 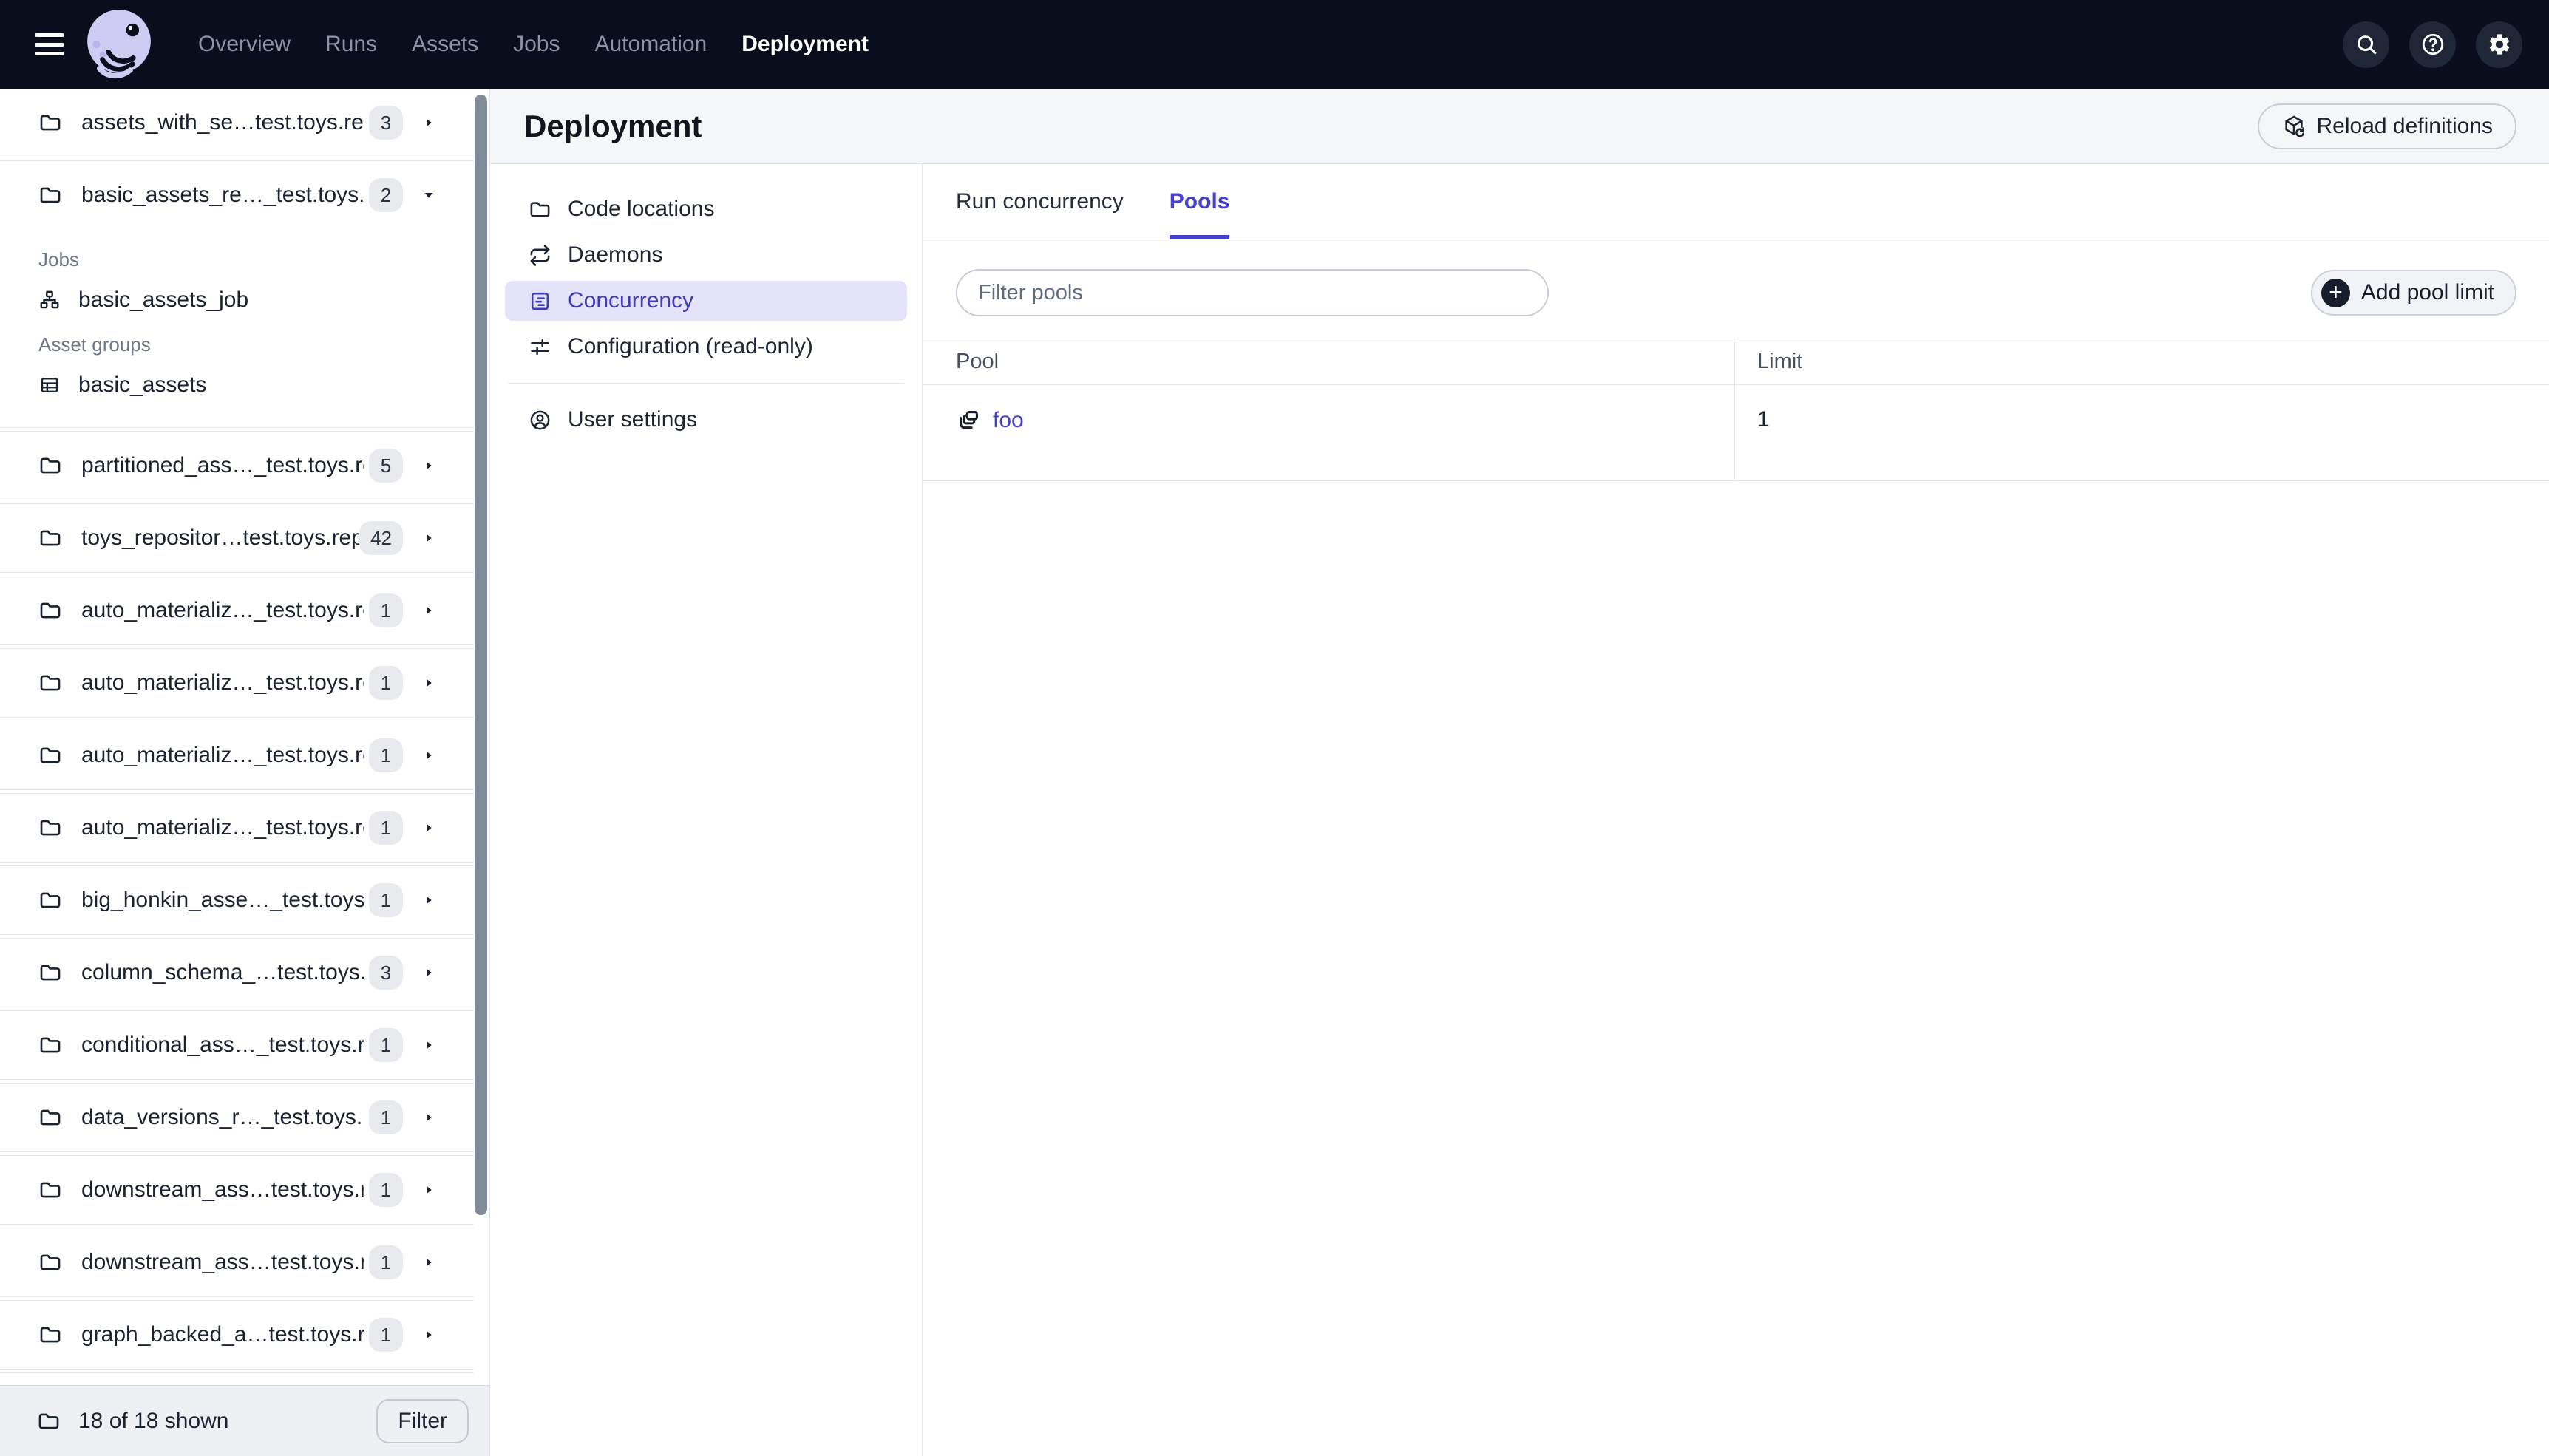 What do you see at coordinates (49, 300) in the screenshot?
I see `job-icon` at bounding box center [49, 300].